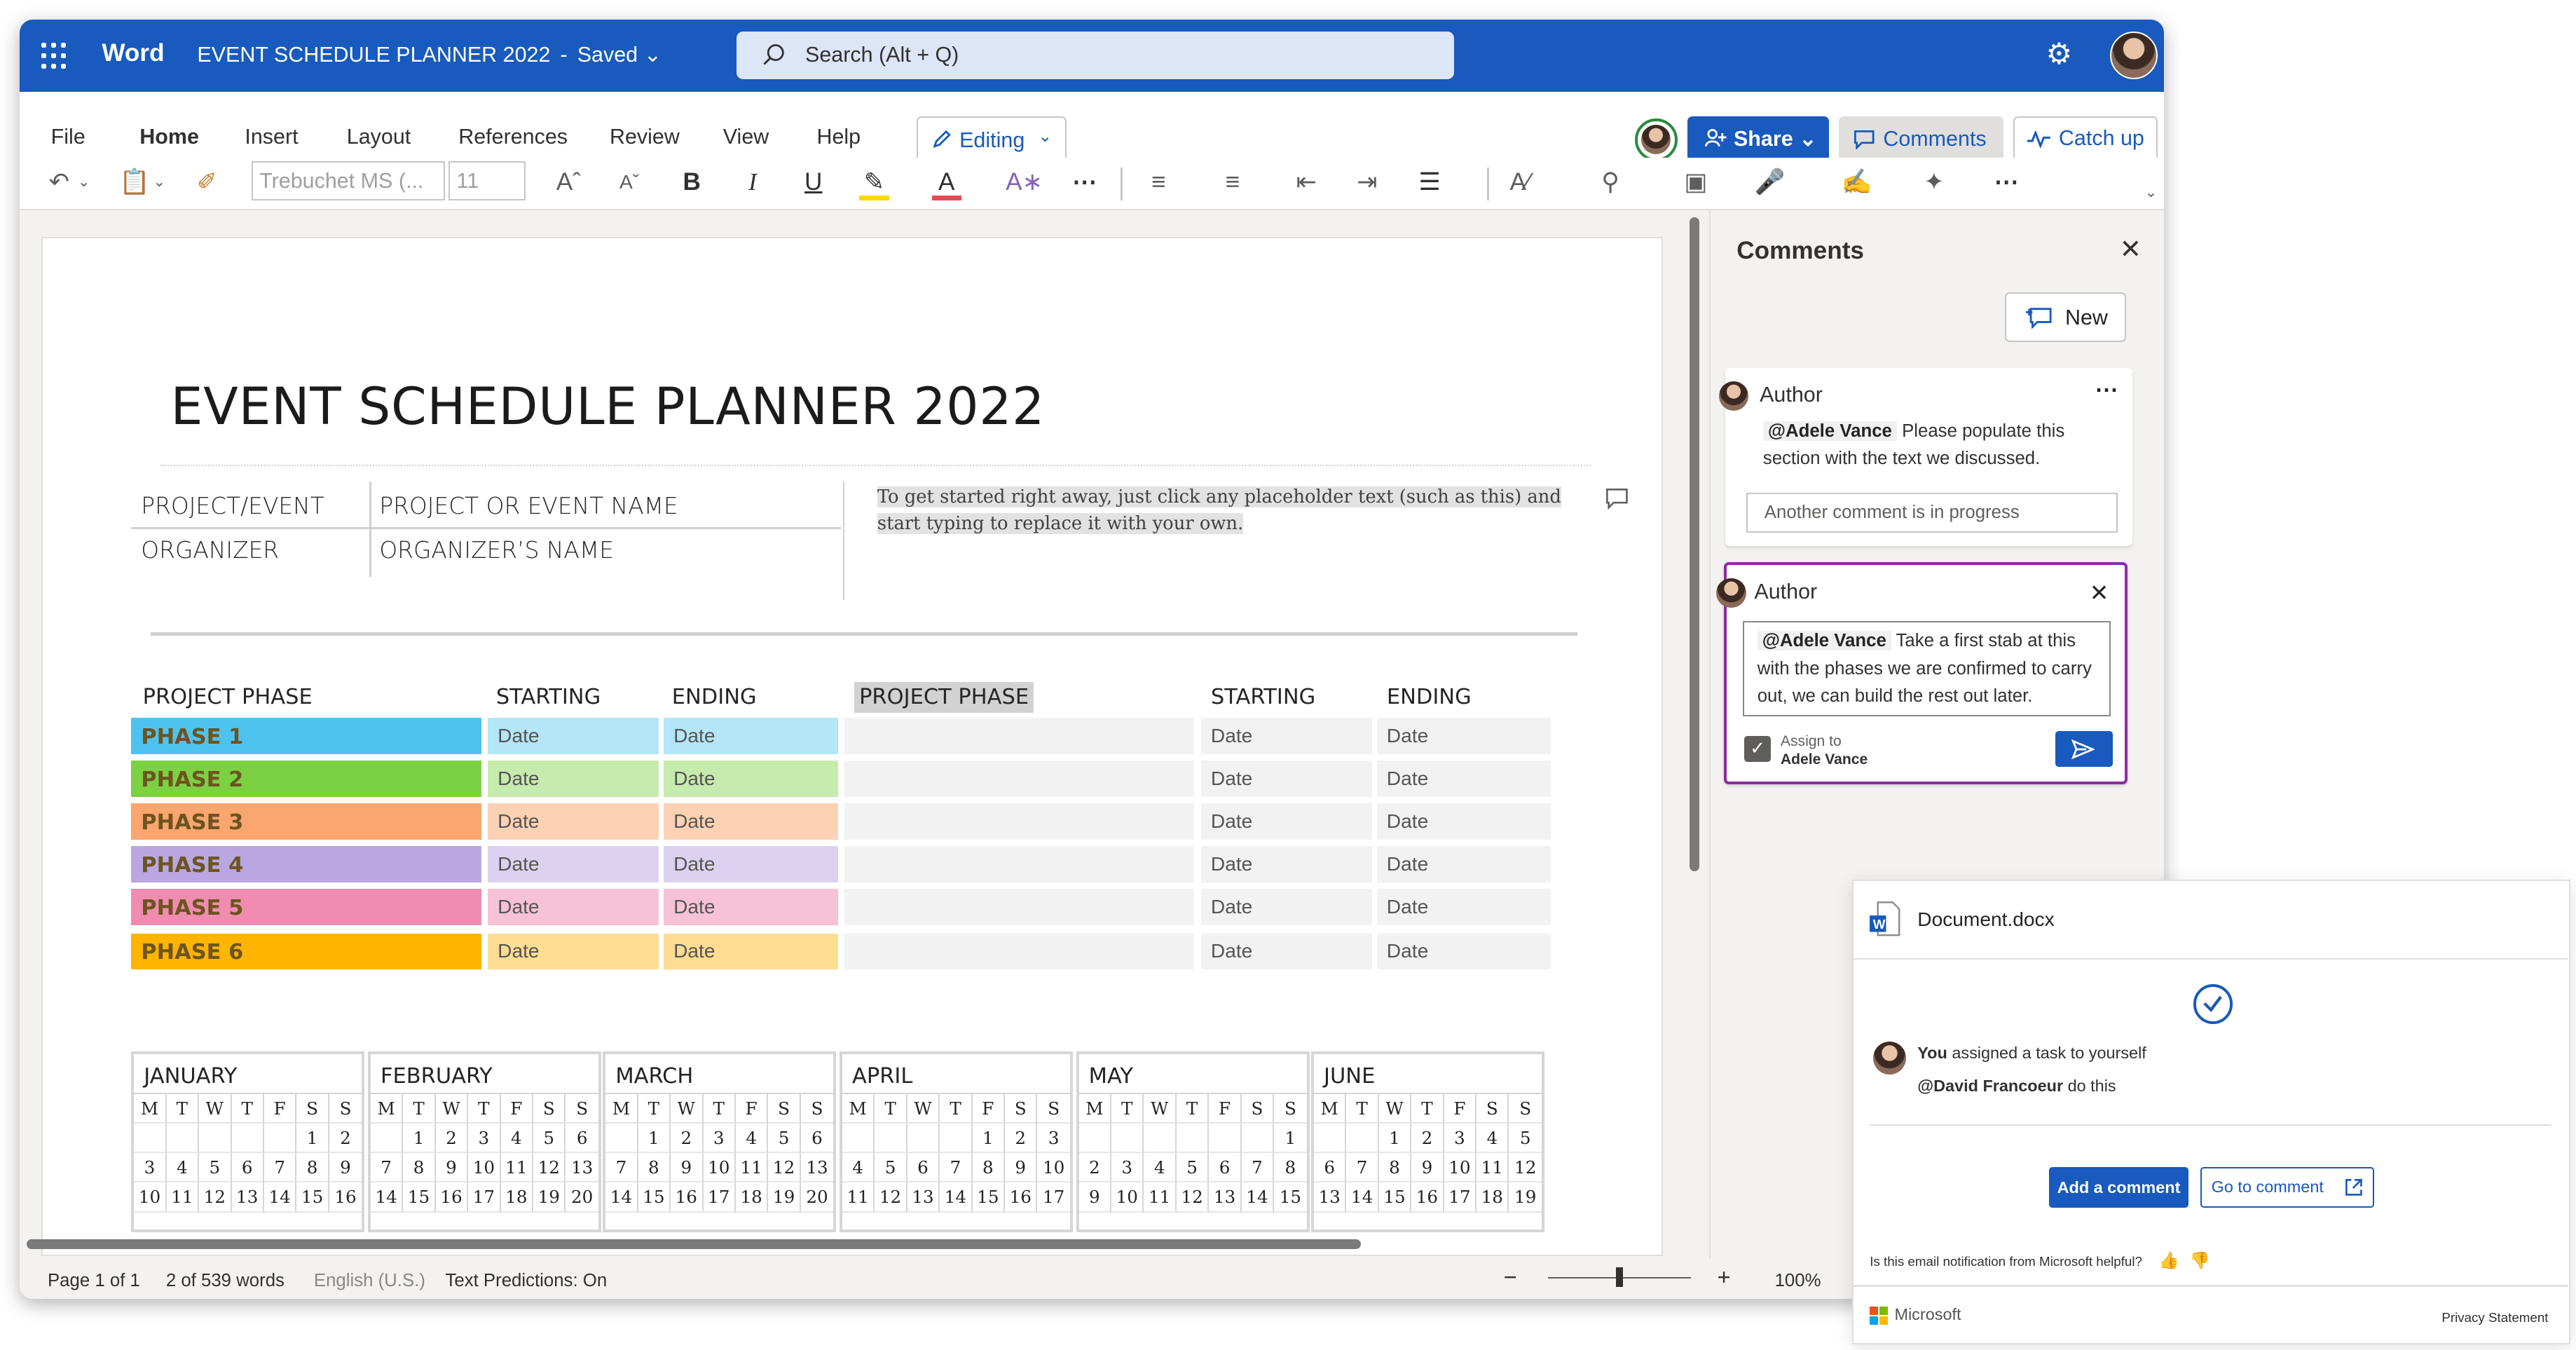  I want to click on align-icon: ☰, so click(1429, 182).